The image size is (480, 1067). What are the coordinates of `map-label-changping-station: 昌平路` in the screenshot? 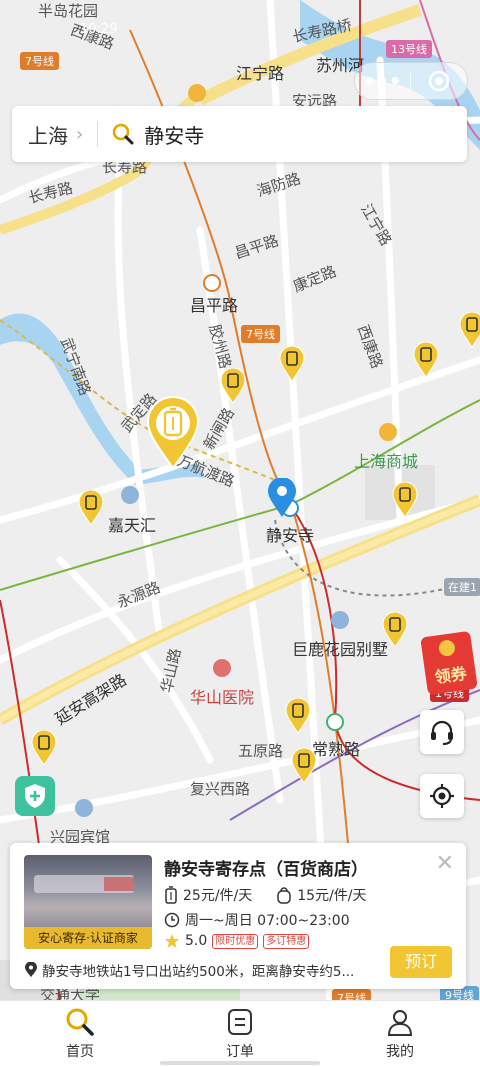 It's located at (214, 305).